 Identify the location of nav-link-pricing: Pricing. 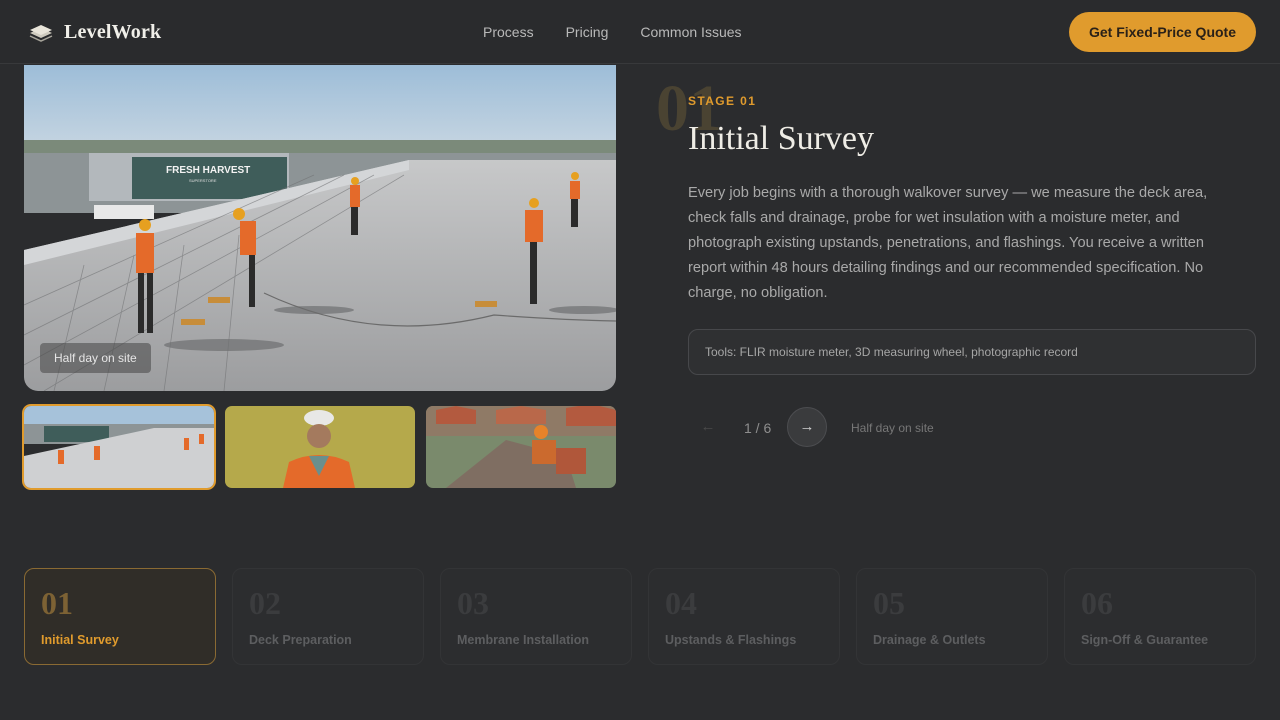
(587, 32).